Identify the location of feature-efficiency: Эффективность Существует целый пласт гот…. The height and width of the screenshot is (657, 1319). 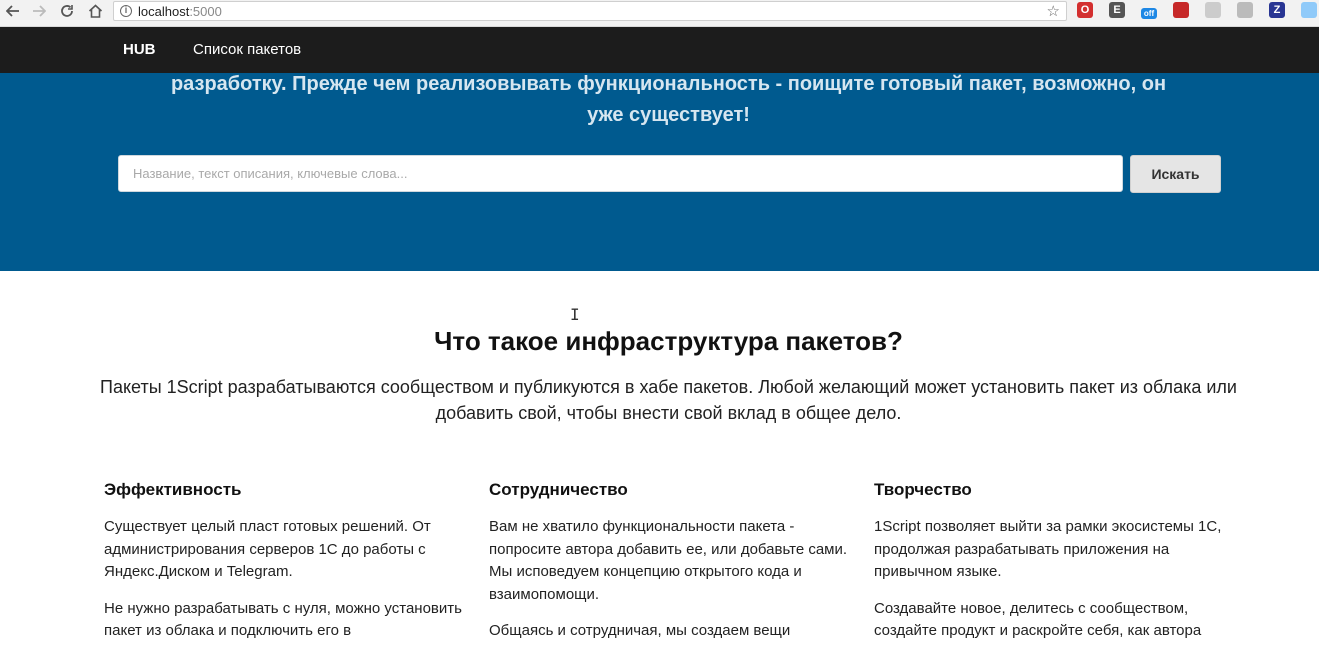
(284, 568).